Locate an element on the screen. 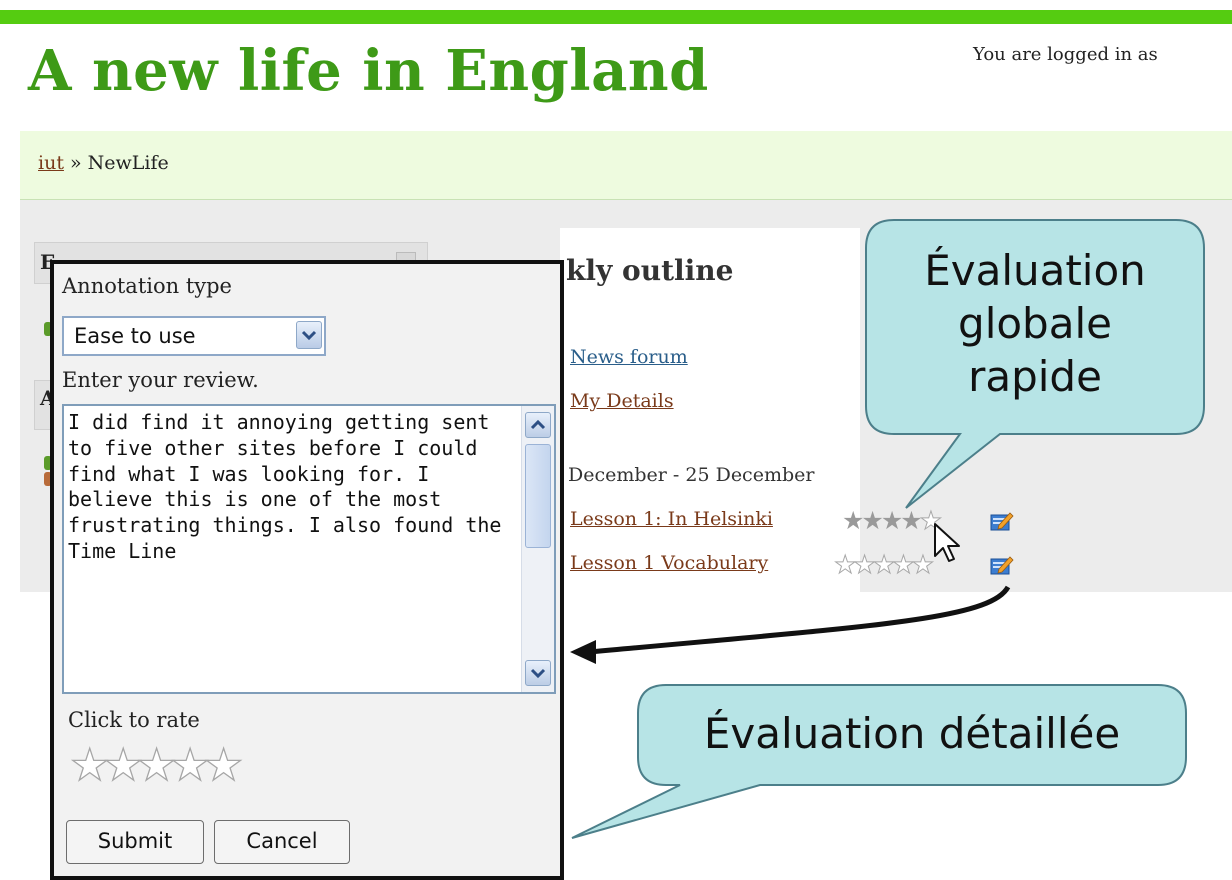 This screenshot has height=880, width=1232. scroll-thumb is located at coordinates (538, 496).